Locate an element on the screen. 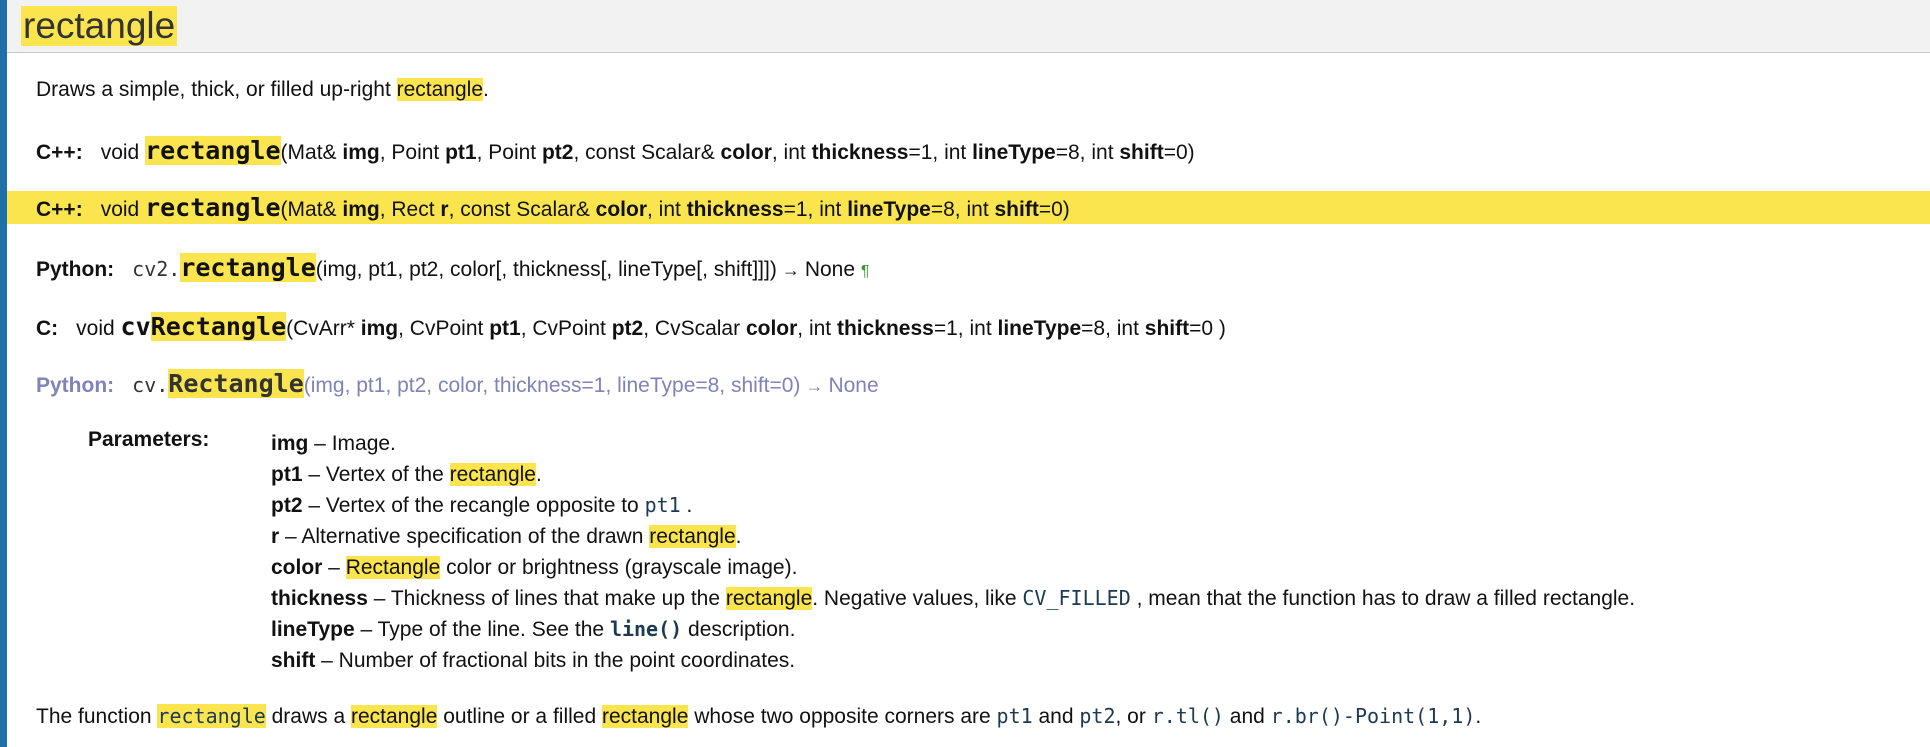 The image size is (1930, 747). permalink-icon: ¶ is located at coordinates (865, 271).